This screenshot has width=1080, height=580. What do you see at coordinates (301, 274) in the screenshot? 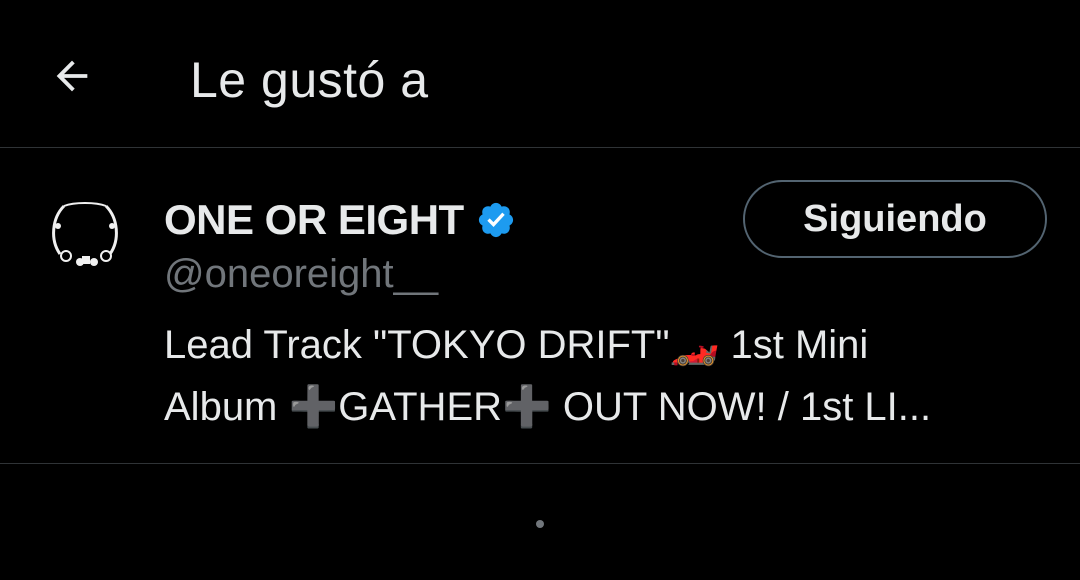
I see `user-handle: @oneoreight__` at bounding box center [301, 274].